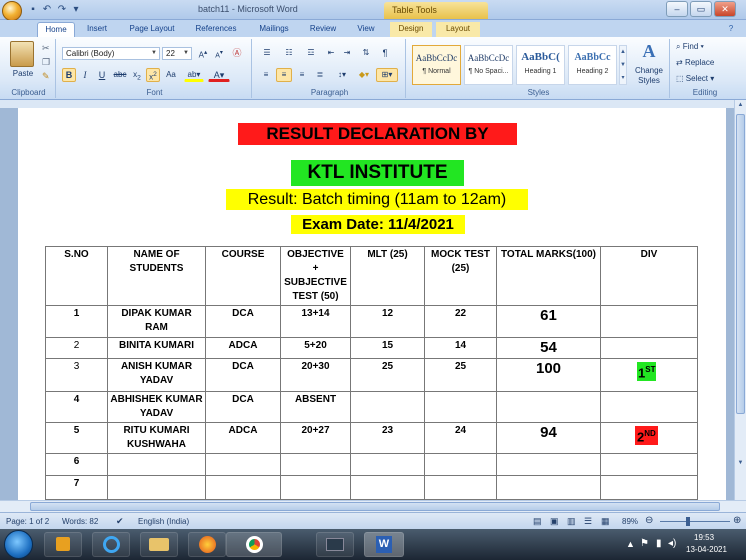  What do you see at coordinates (266, 75) in the screenshot?
I see `align-left-icon: ≡` at bounding box center [266, 75].